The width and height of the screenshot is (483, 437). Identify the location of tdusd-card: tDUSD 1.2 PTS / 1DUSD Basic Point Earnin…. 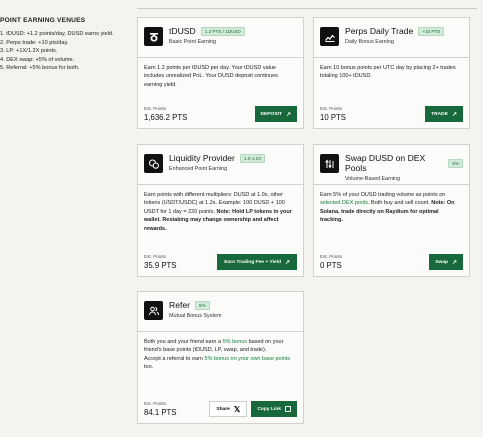
(220, 73).